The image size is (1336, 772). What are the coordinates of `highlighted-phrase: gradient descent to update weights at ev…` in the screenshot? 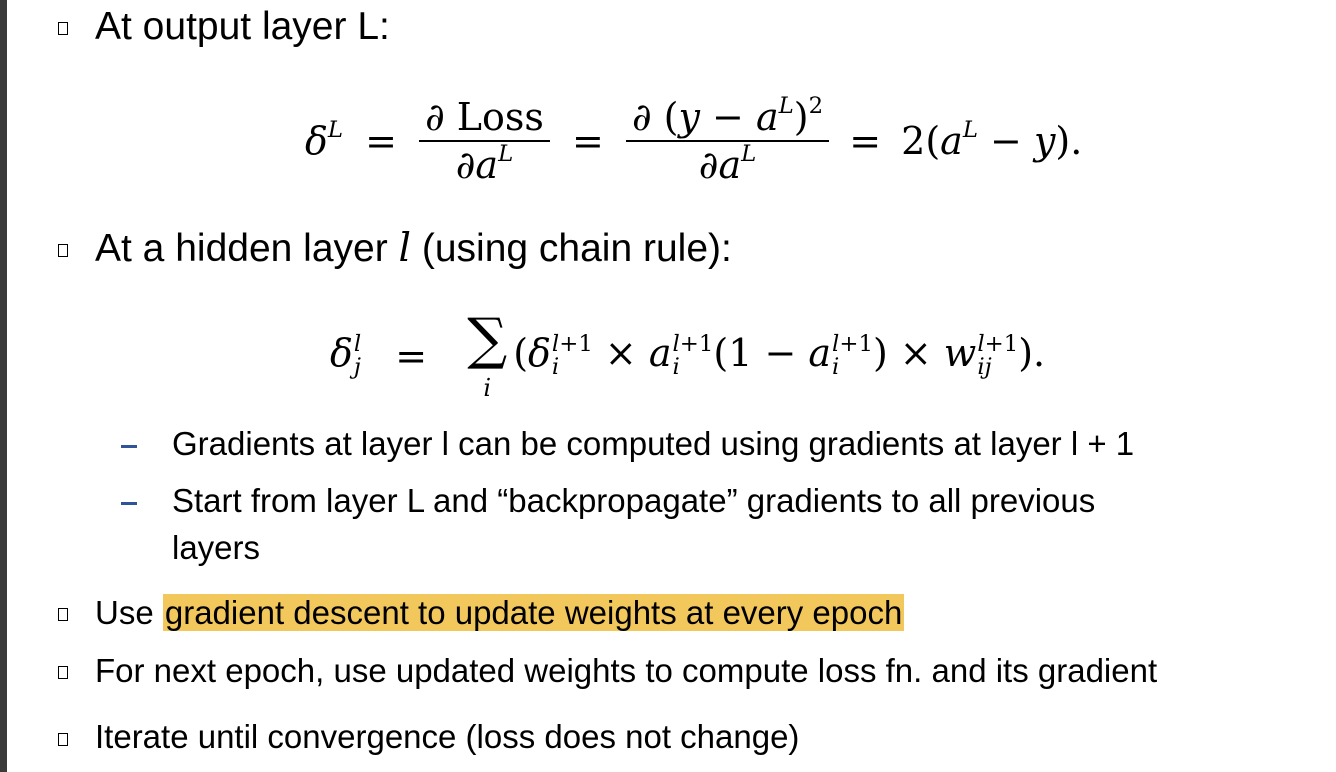 It's located at (533, 612).